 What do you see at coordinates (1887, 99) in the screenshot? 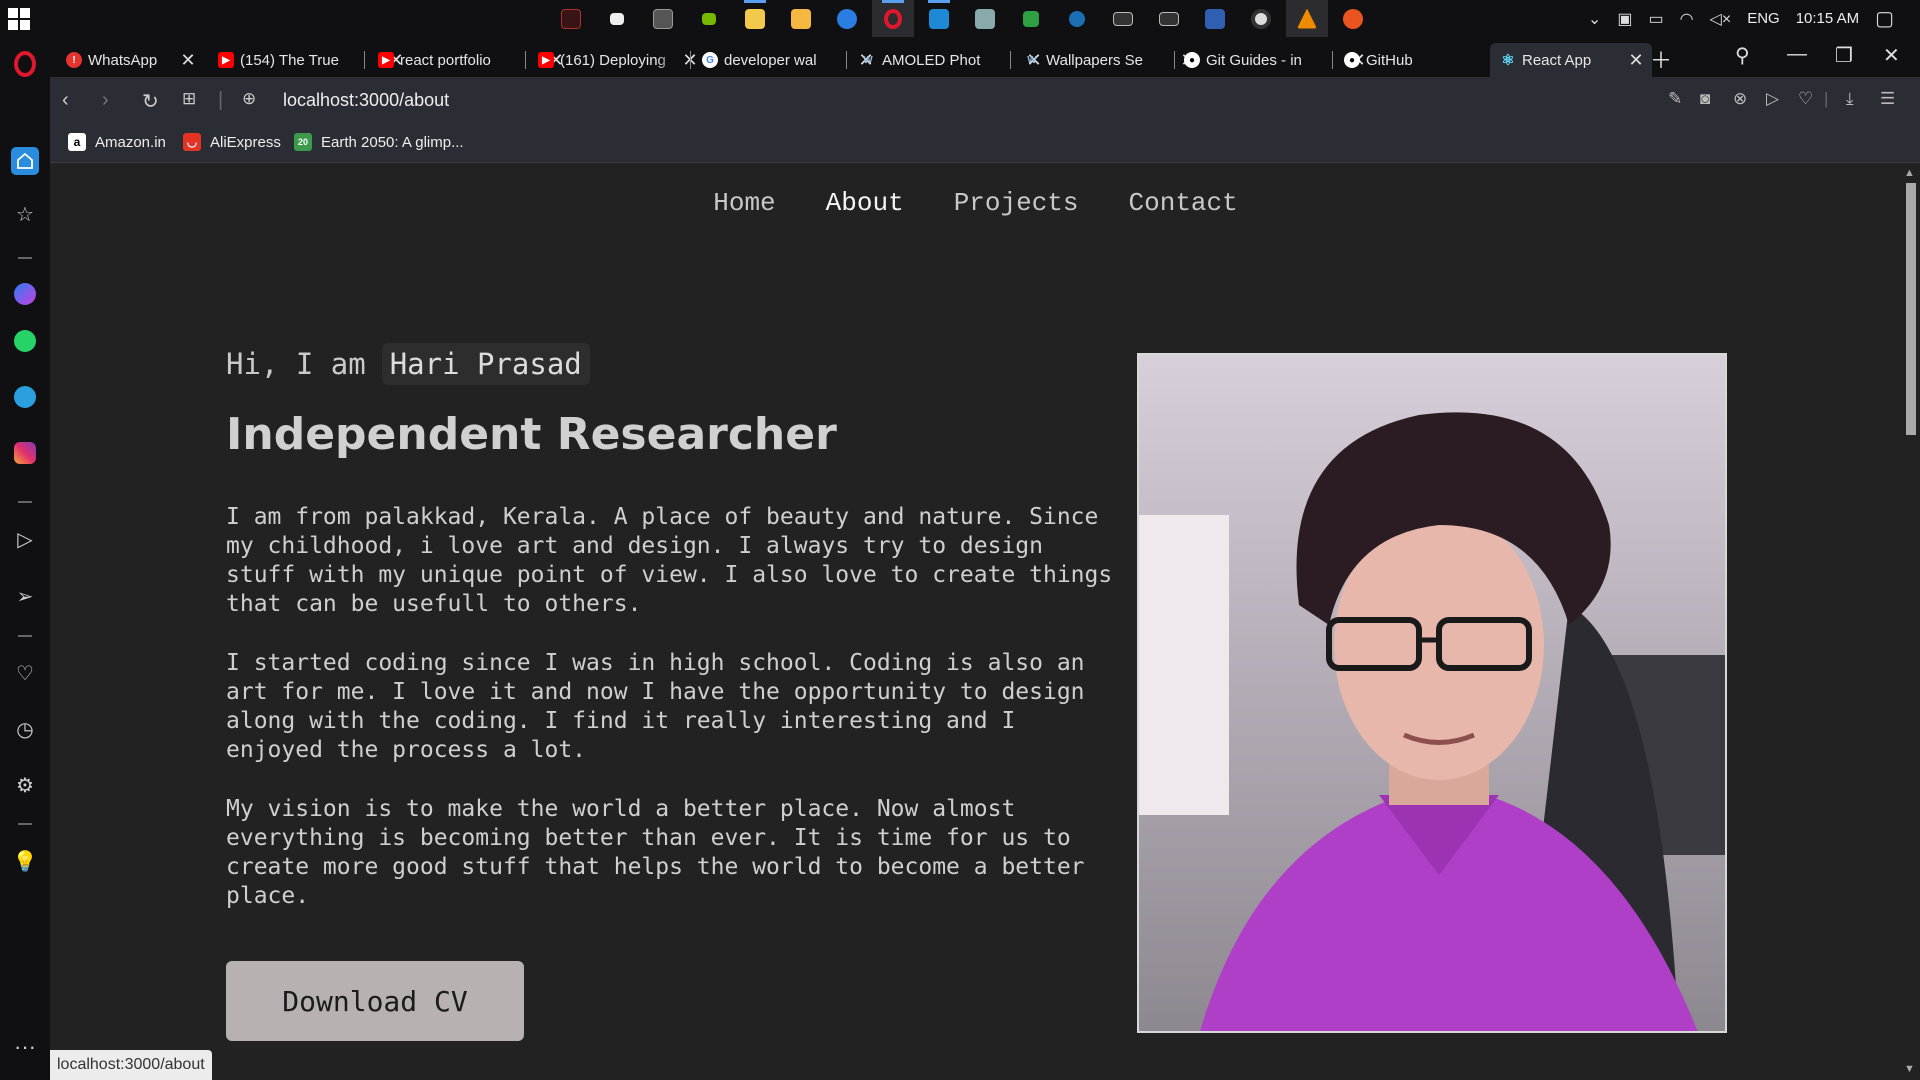
I see `easy-setup-icon: ☰` at bounding box center [1887, 99].